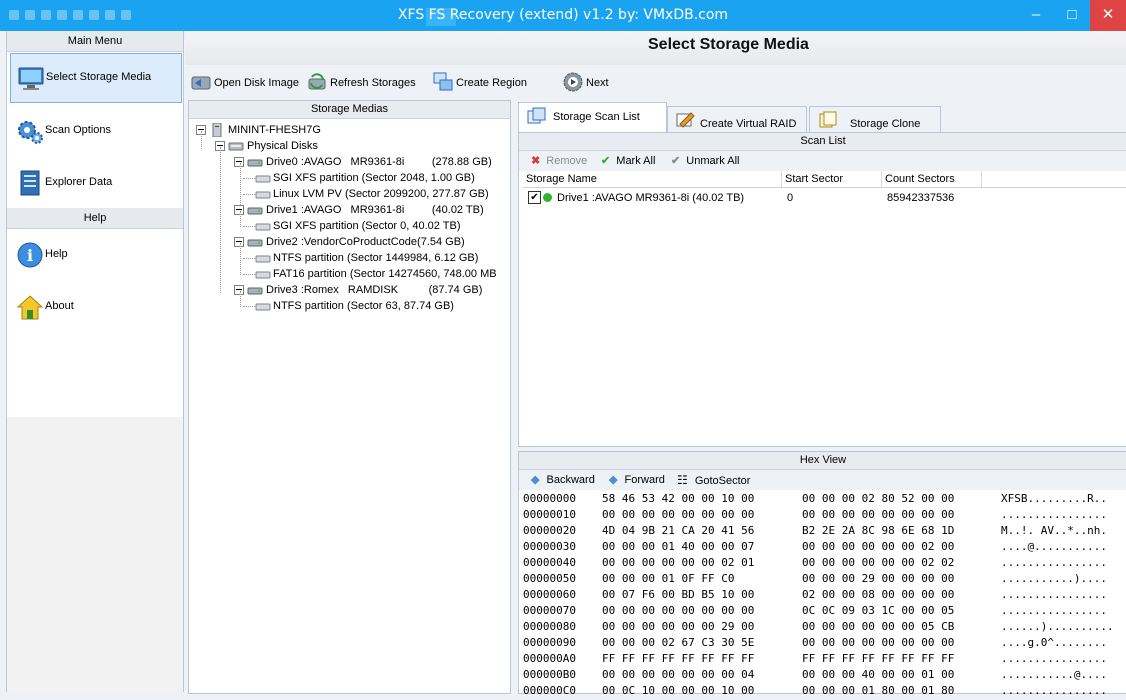  I want to click on row-checkbox: ✔, so click(534, 197).